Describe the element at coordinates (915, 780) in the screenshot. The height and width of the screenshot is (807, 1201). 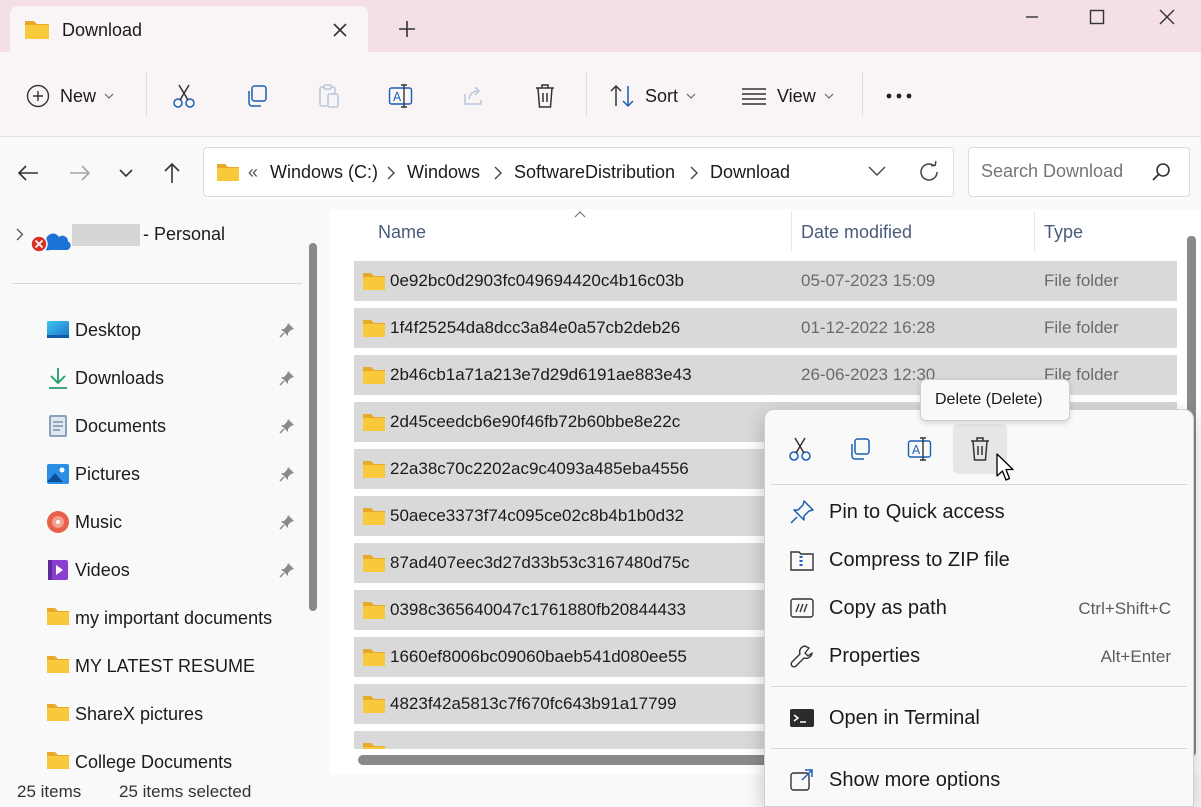
I see `context-item-label: Show more options` at that location.